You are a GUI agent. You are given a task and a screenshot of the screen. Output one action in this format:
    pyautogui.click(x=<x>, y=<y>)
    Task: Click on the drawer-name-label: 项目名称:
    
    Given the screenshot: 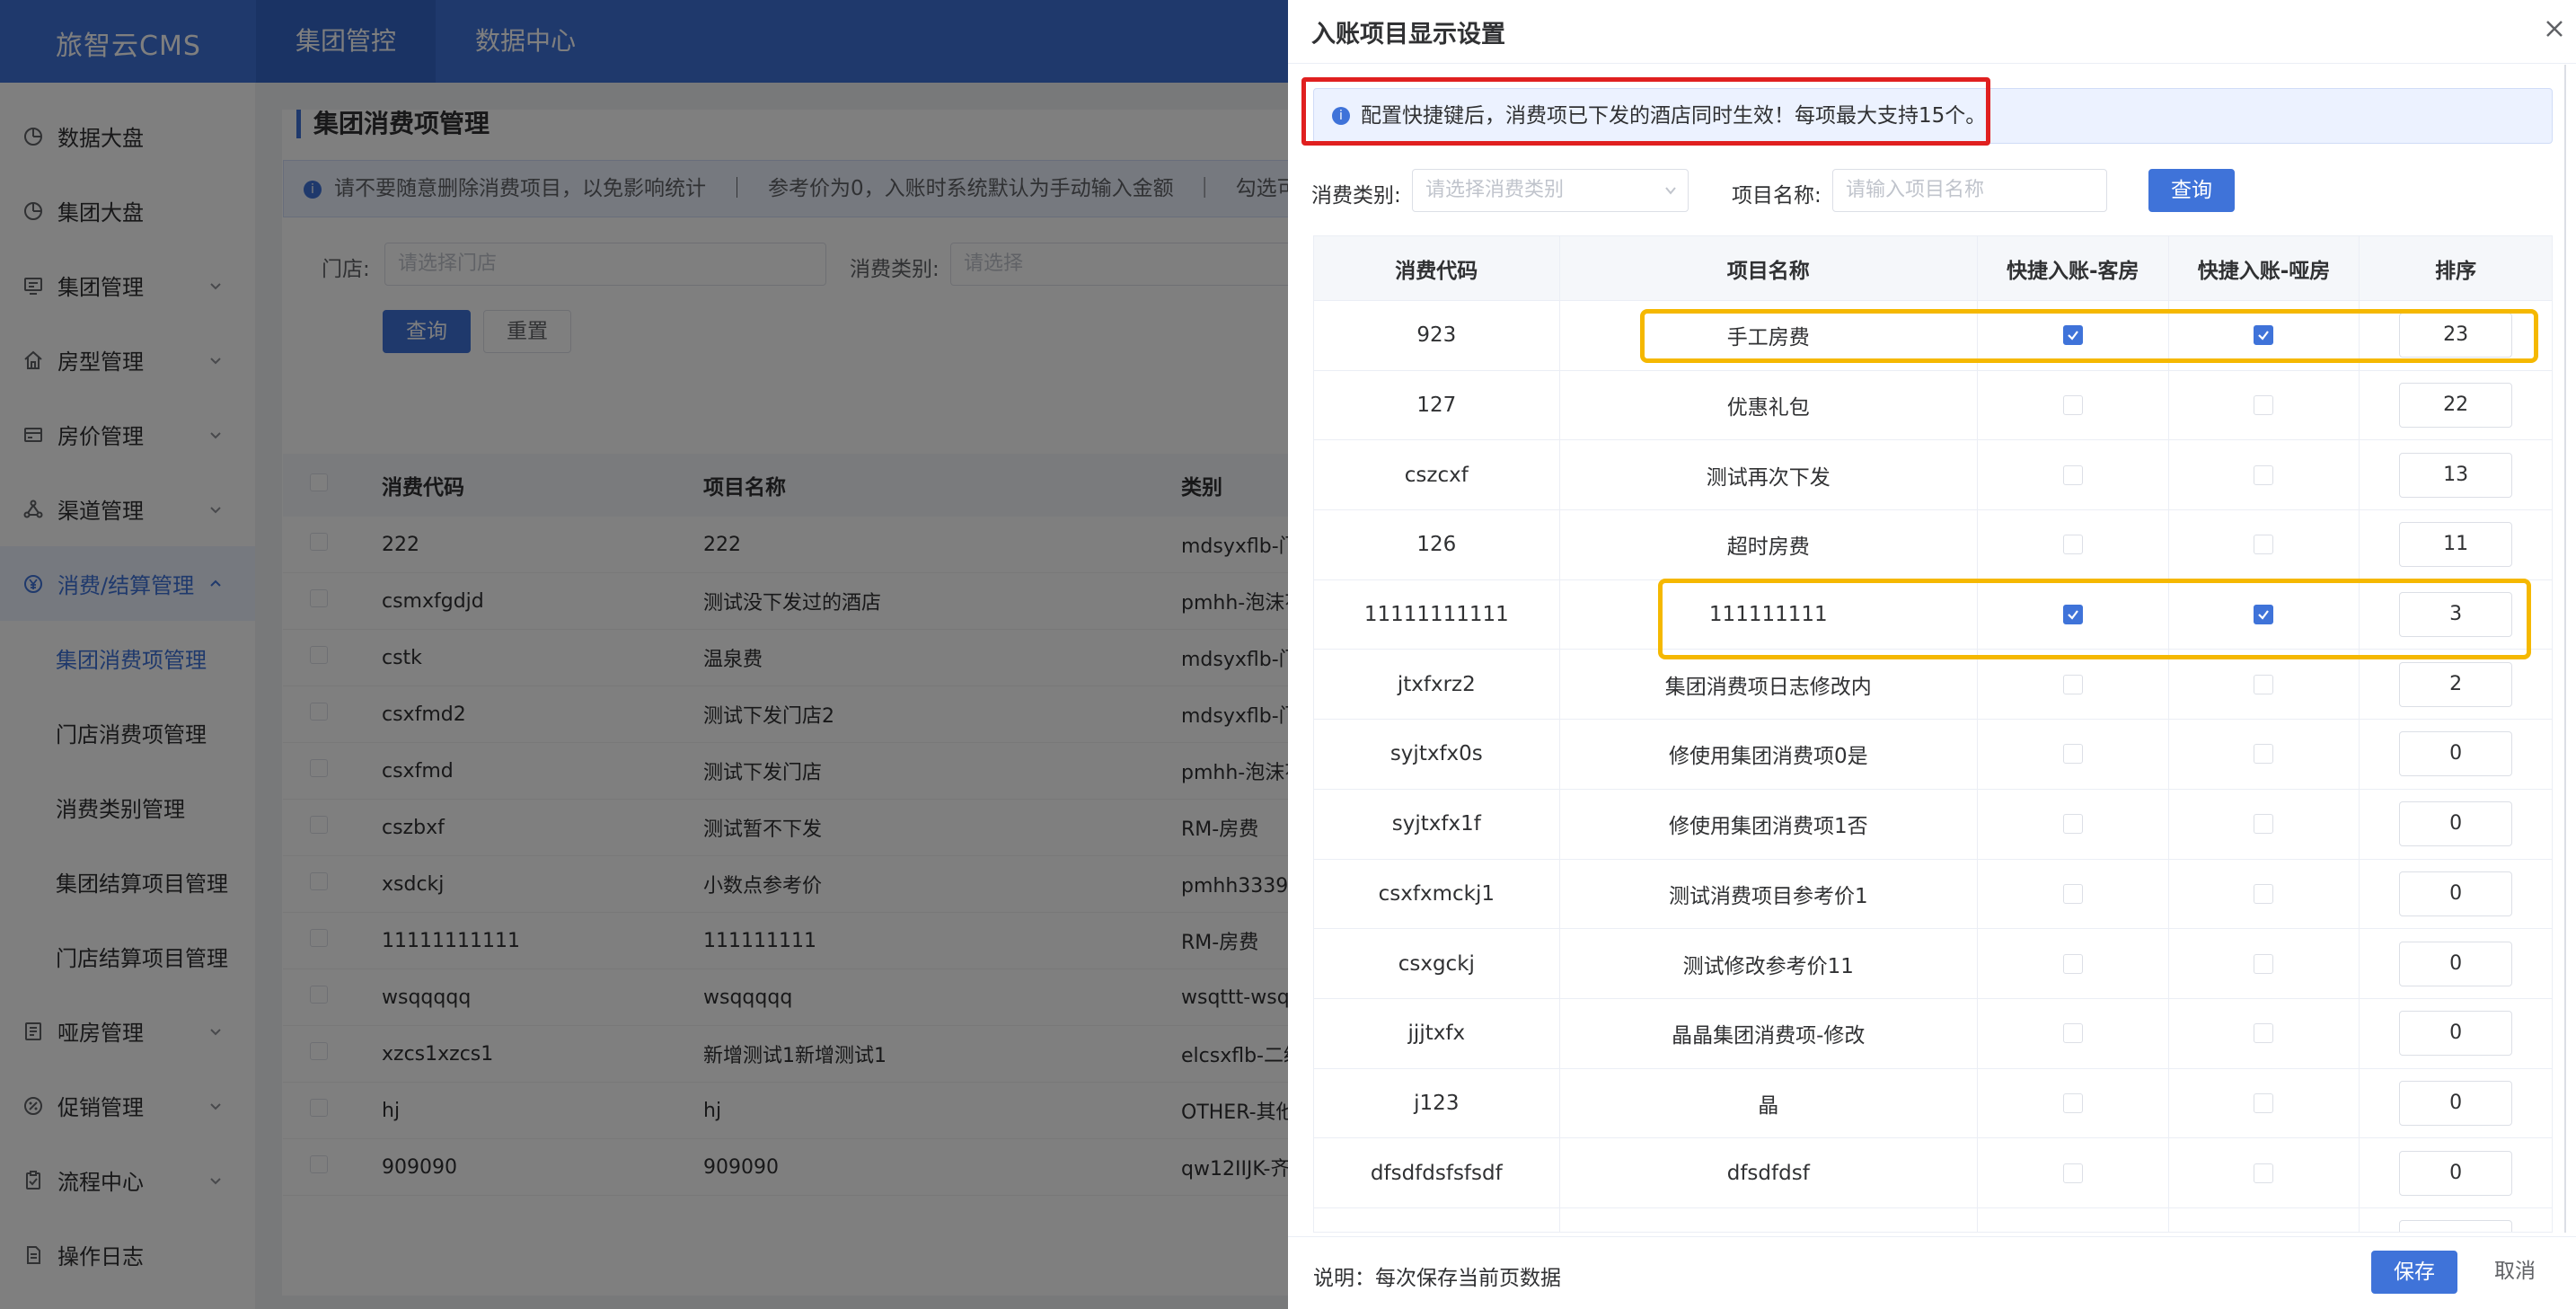 What is the action you would take?
    pyautogui.click(x=1777, y=196)
    